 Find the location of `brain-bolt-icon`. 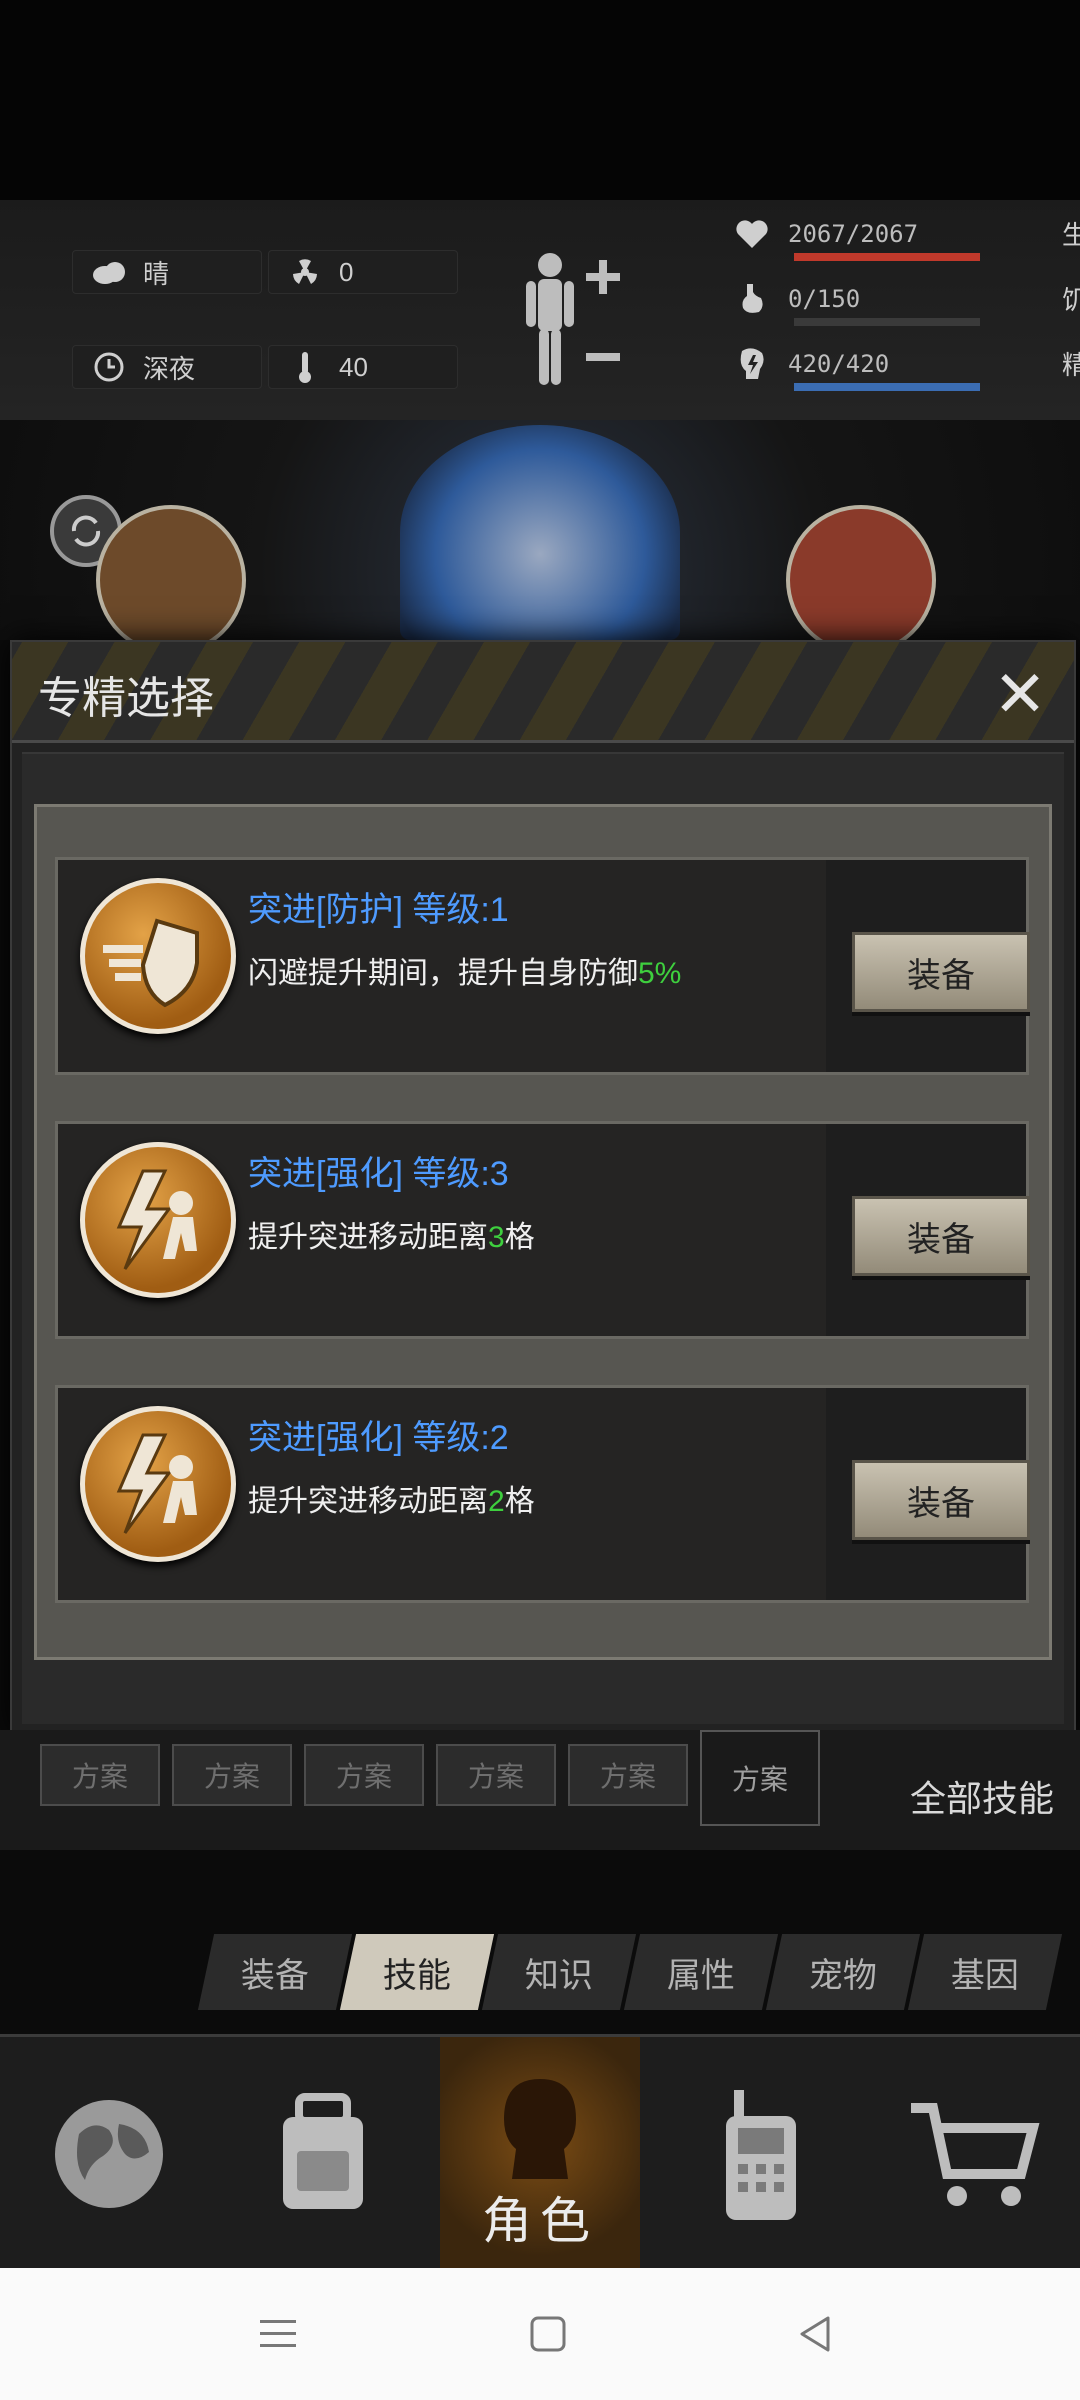

brain-bolt-icon is located at coordinates (752, 364).